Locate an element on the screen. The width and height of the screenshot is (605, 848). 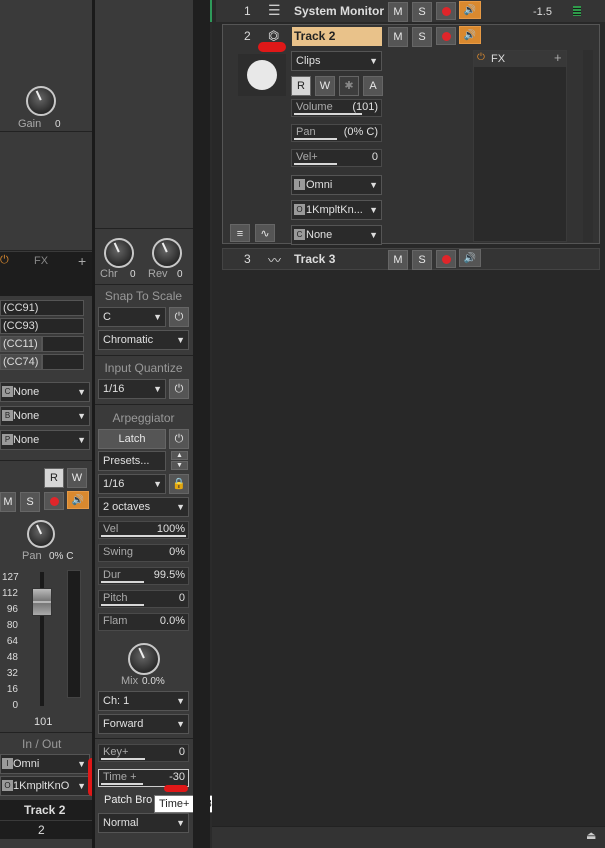
left-none-dropdown-1: C None ▼ is located at coordinates (45, 392).